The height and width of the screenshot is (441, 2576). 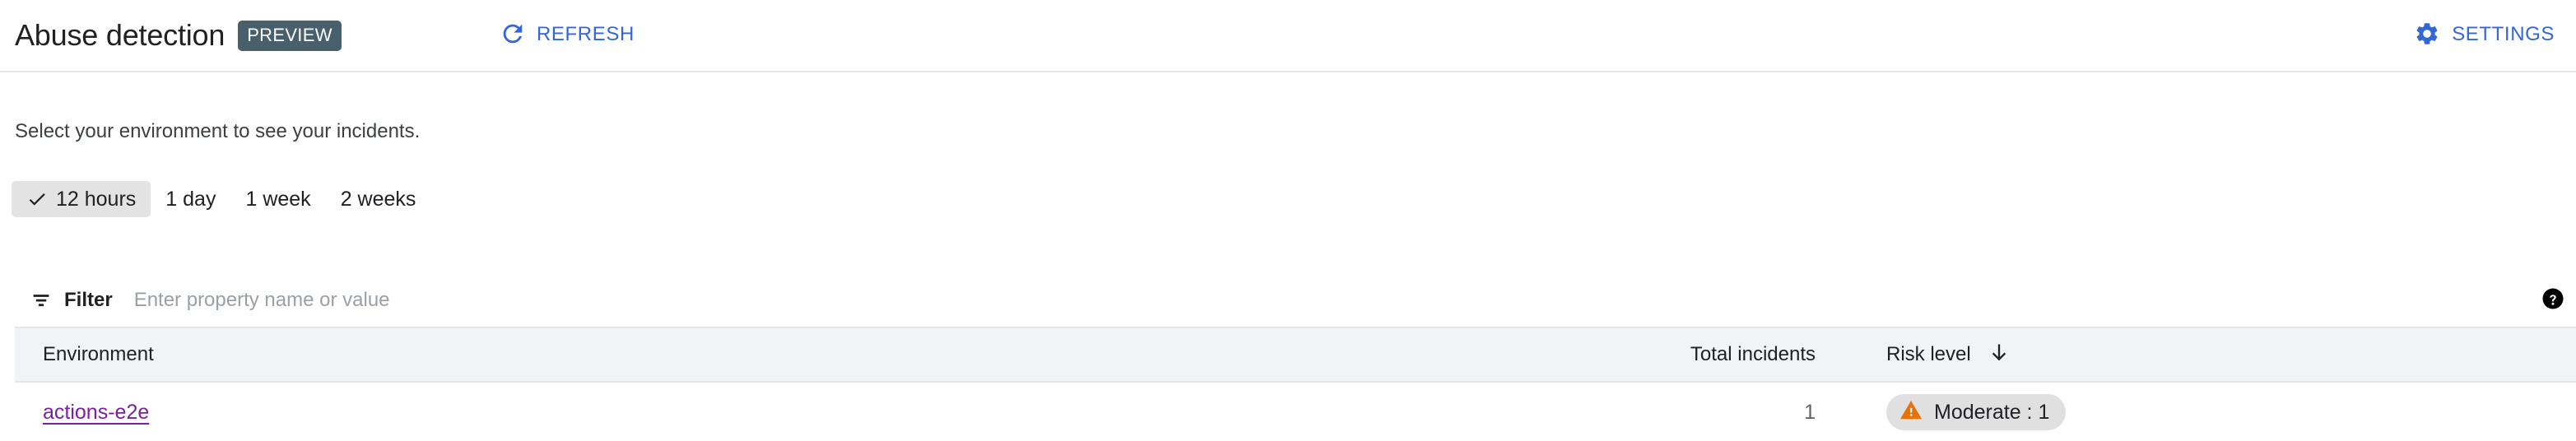 What do you see at coordinates (290, 35) in the screenshot?
I see `preview-badge: PREVIEW` at bounding box center [290, 35].